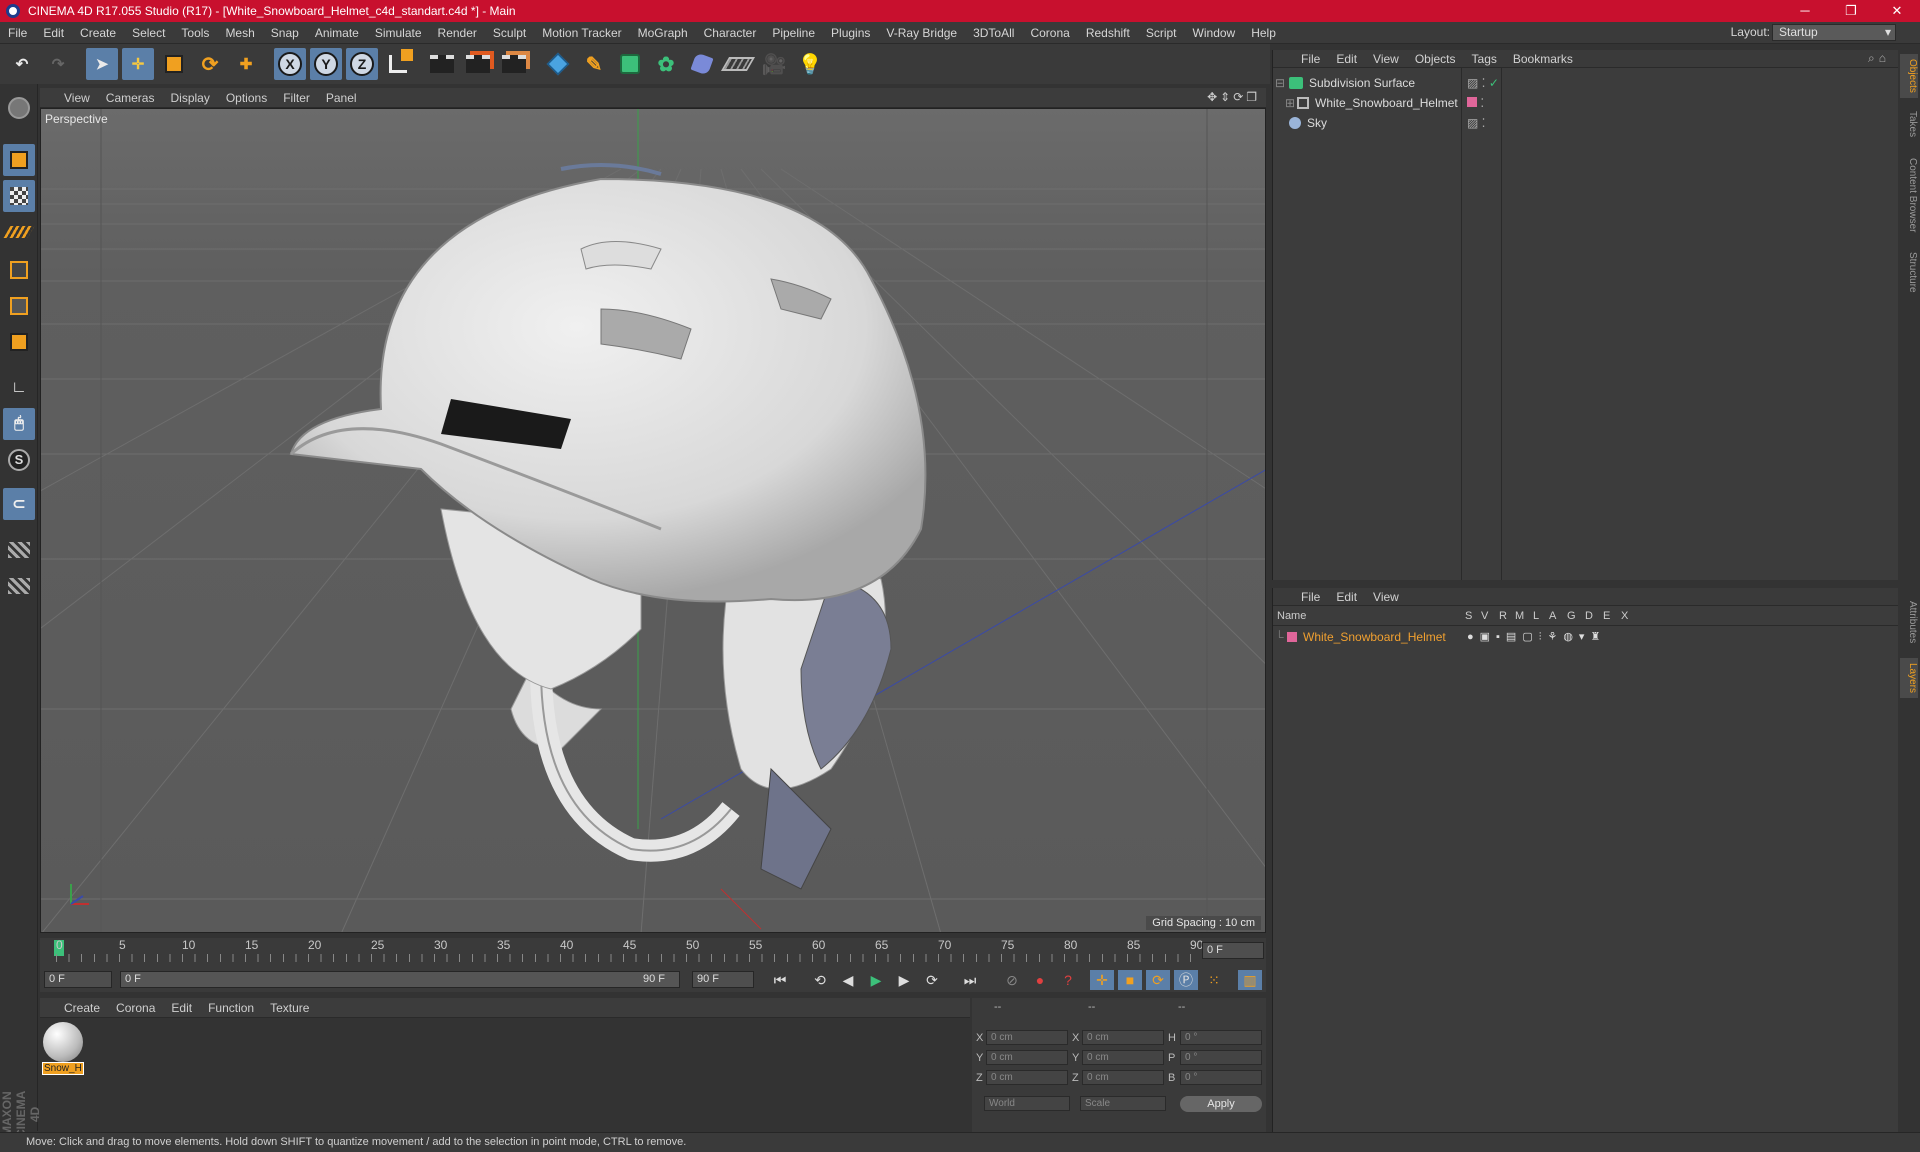 Image resolution: width=1920 pixels, height=1152 pixels. I want to click on model-mode-icon, so click(19, 160).